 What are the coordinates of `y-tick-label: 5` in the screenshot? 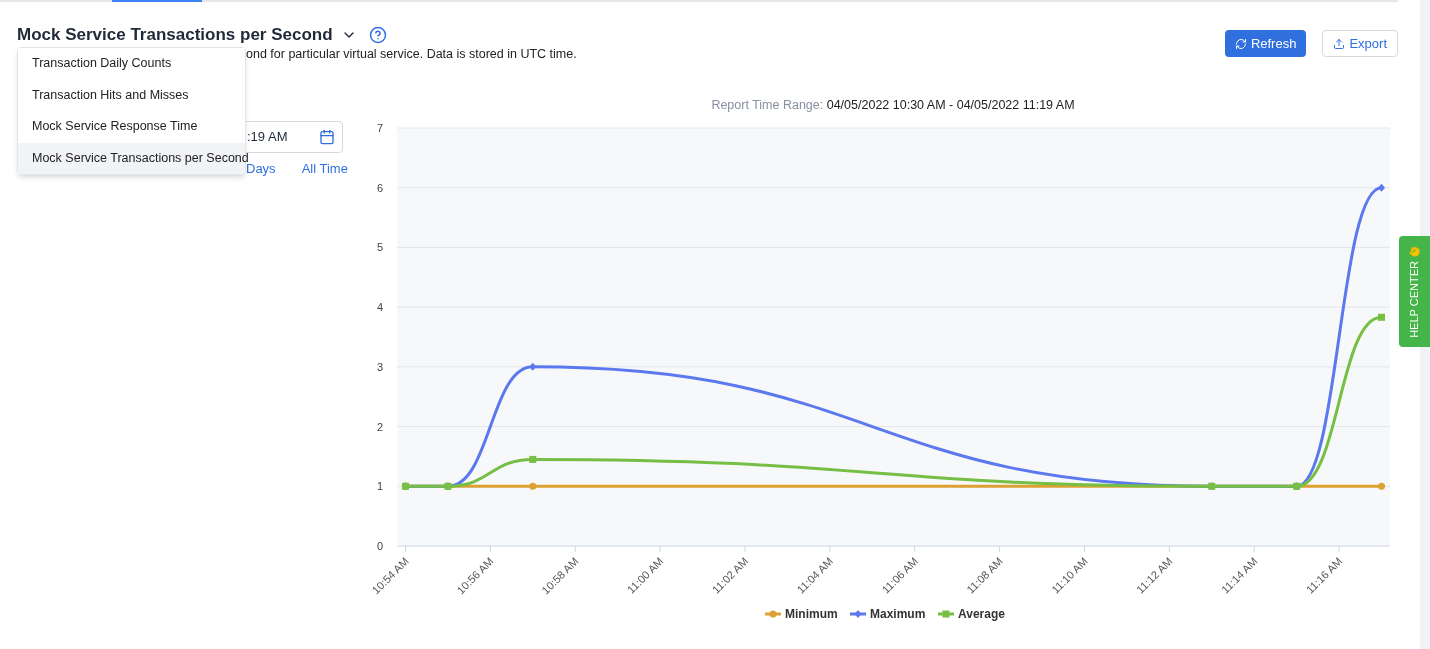 It's located at (379, 246).